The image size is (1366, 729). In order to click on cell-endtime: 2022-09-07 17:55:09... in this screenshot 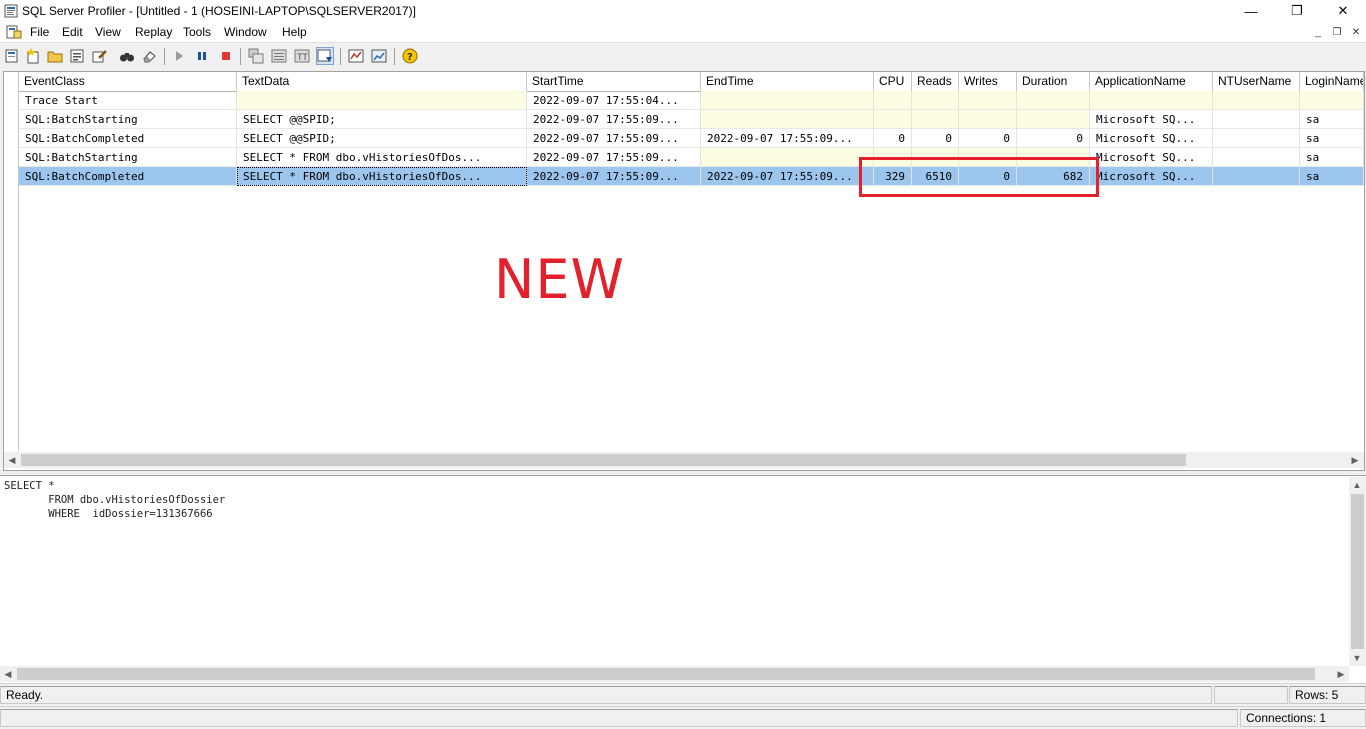, I will do `click(787, 138)`.